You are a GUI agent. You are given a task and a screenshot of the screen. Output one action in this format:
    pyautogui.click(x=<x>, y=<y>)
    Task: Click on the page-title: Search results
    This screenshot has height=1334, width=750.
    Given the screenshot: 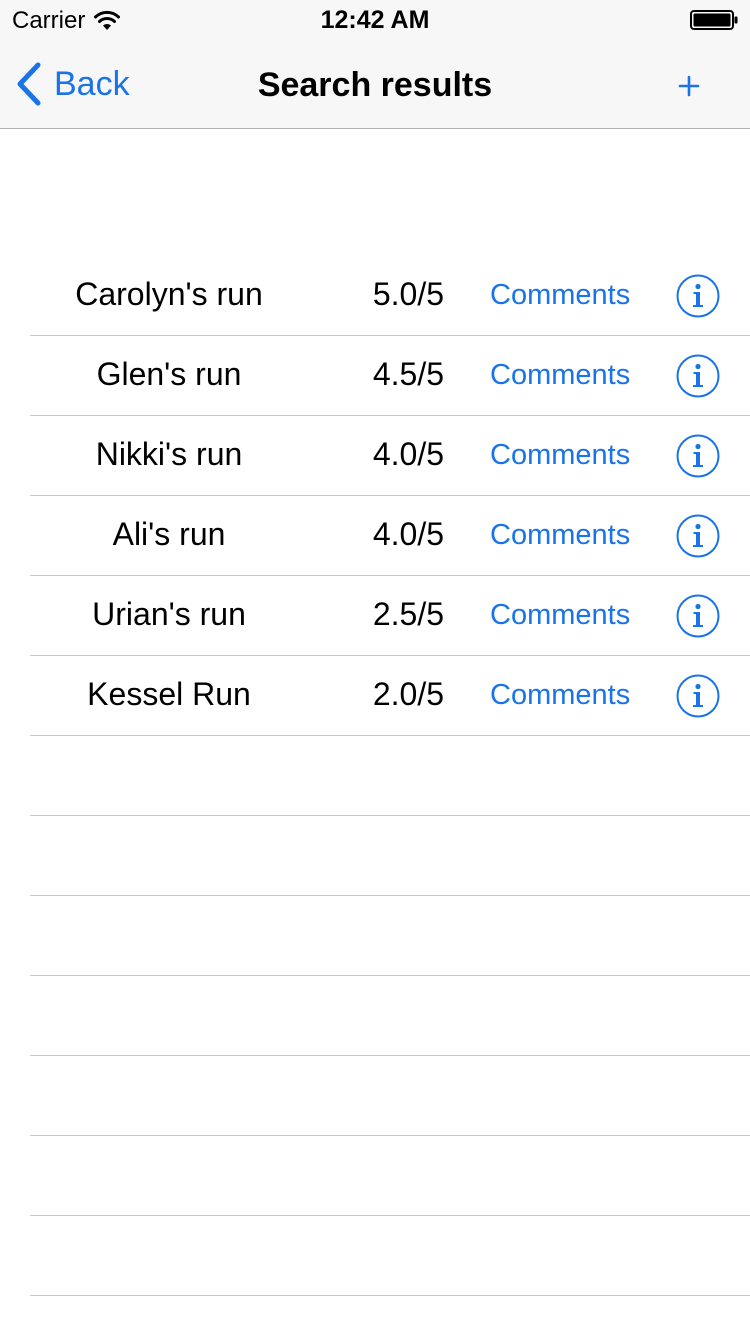 What is the action you would take?
    pyautogui.click(x=375, y=85)
    